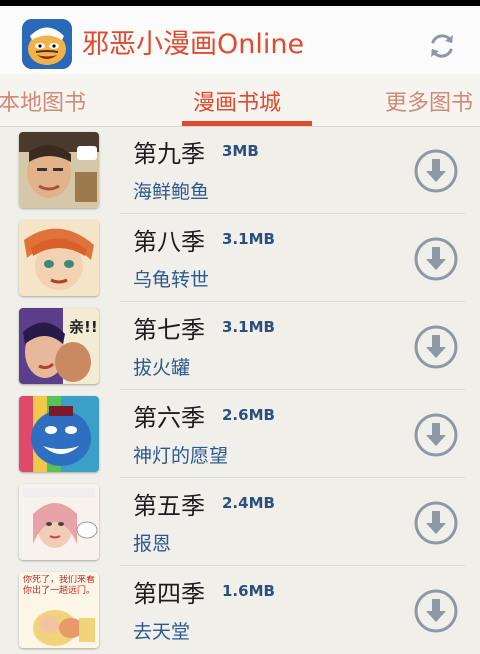 The width and height of the screenshot is (480, 654). I want to click on episode-subtitle: 拔火罐, so click(162, 368).